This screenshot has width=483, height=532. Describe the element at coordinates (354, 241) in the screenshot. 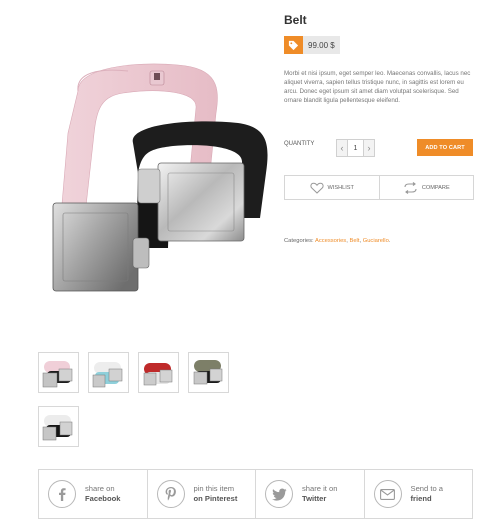

I see `category-link-belt: Belt` at that location.